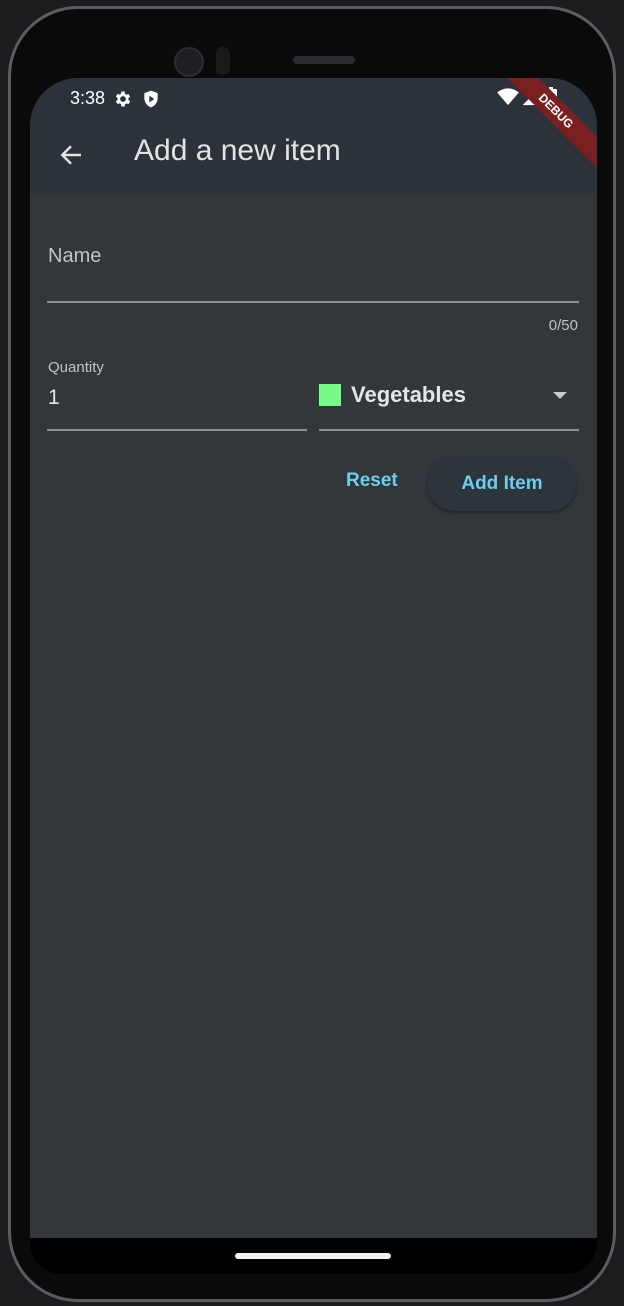 This screenshot has height=1306, width=624. What do you see at coordinates (76, 367) in the screenshot?
I see `quantity-label: Quantity` at bounding box center [76, 367].